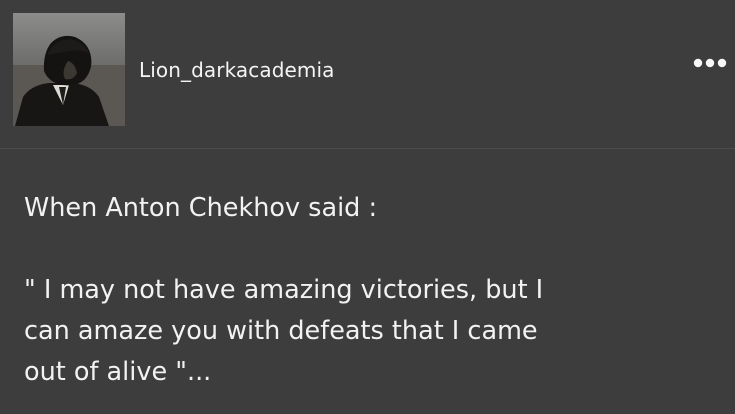 This screenshot has width=735, height=414. I want to click on header-divider, so click(367, 148).